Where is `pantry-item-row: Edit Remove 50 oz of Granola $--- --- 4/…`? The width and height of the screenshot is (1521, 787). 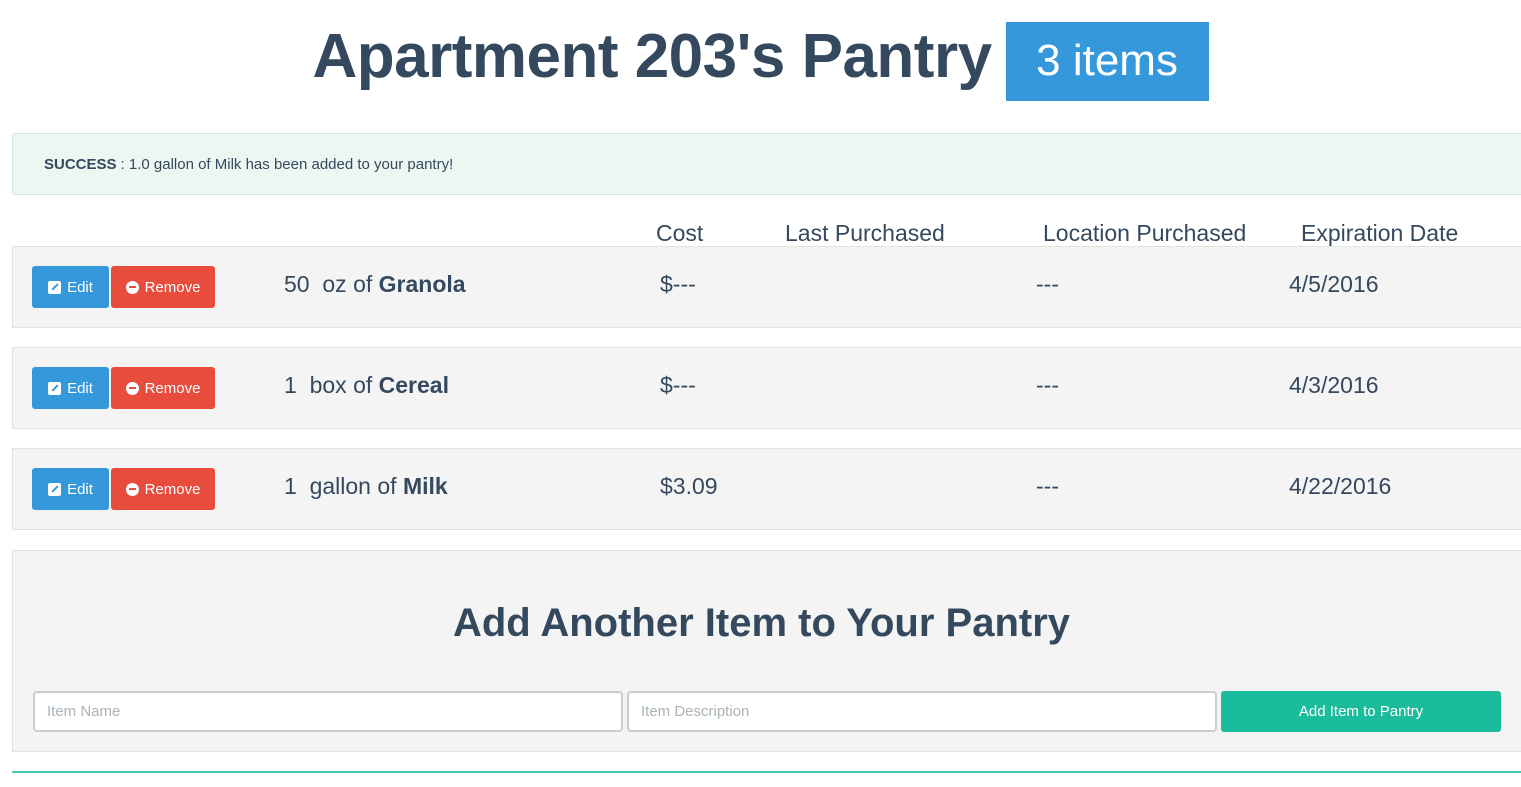 pantry-item-row: Edit Remove 50 oz of Granola $--- --- 4/… is located at coordinates (766, 287).